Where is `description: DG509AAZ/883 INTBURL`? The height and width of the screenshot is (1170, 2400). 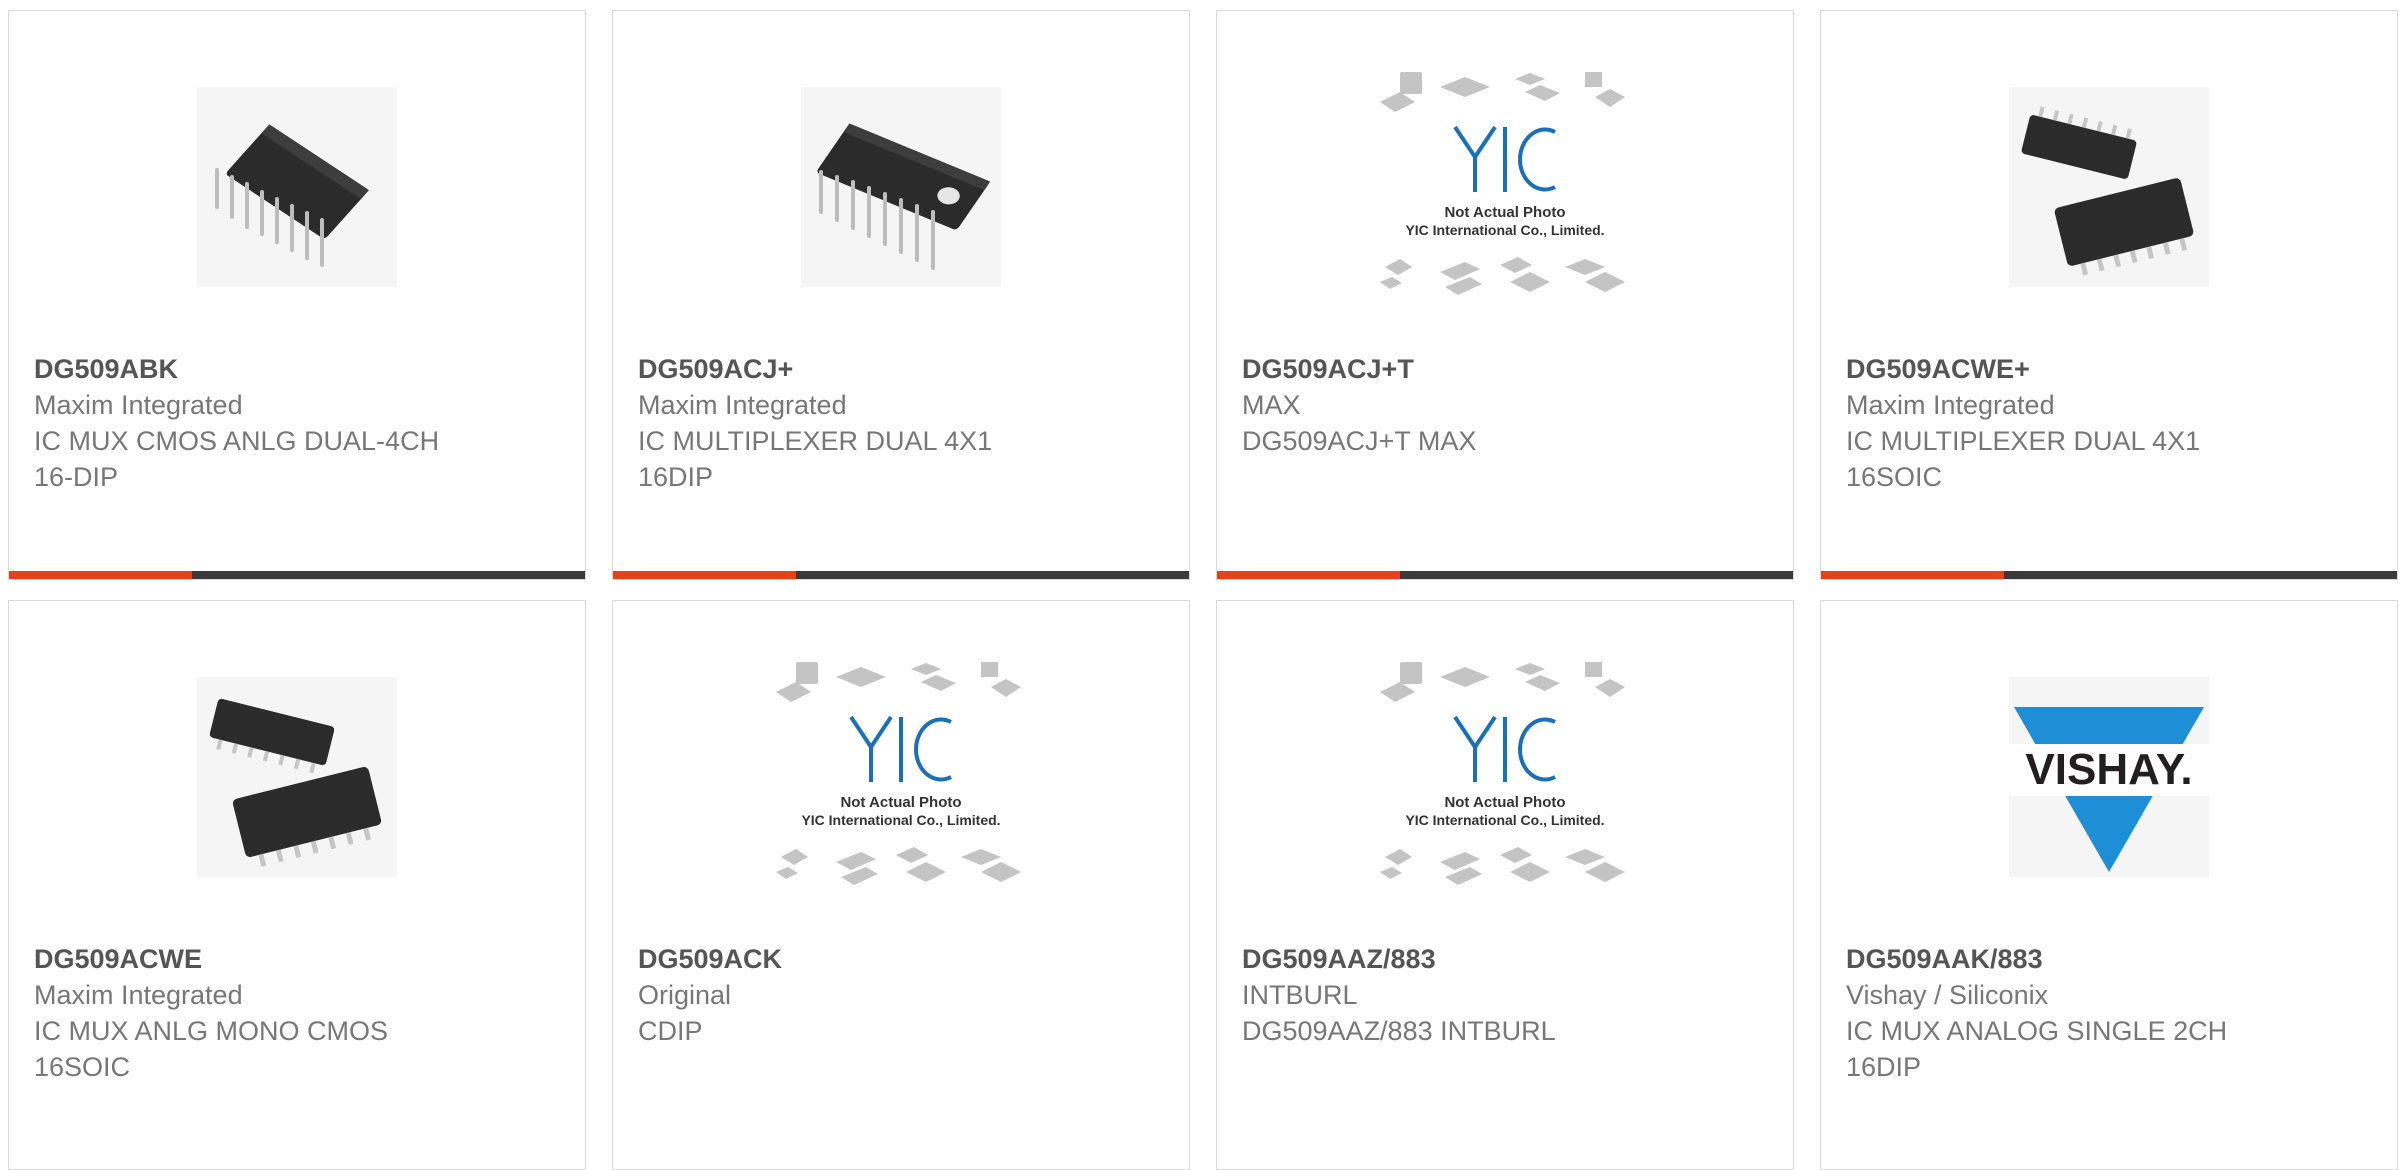 description: DG509AAZ/883 INTBURL is located at coordinates (1399, 1031).